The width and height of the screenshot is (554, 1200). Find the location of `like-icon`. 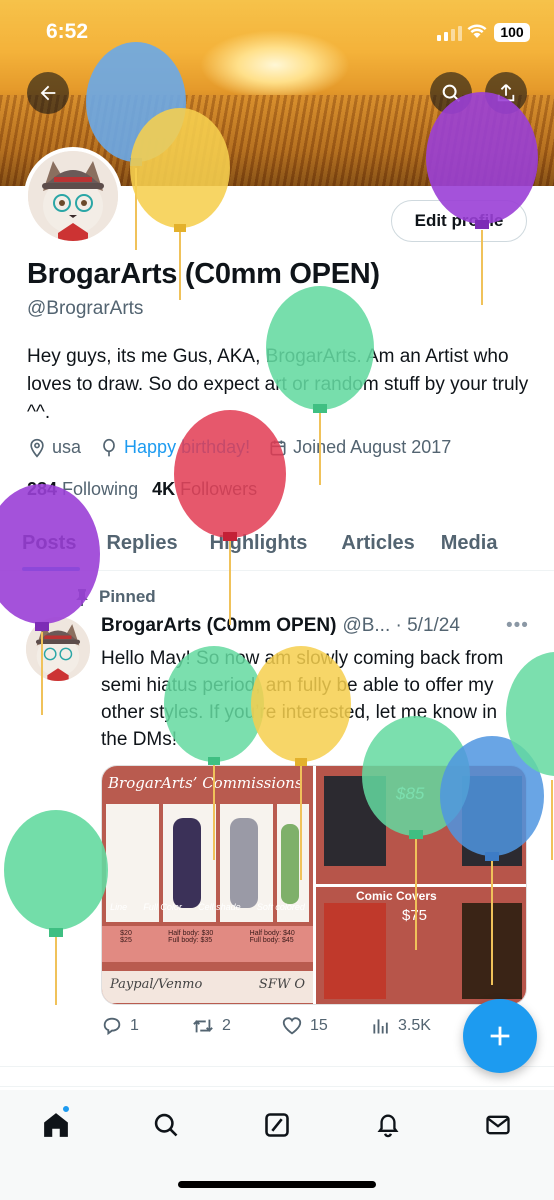

like-icon is located at coordinates (292, 1026).